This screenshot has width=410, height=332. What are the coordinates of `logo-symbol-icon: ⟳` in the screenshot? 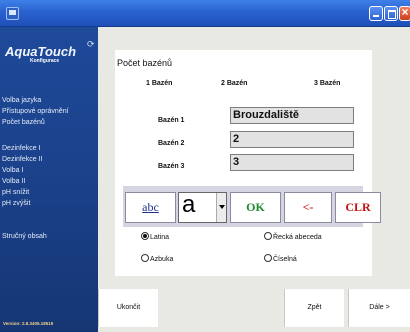 It's located at (91, 44).